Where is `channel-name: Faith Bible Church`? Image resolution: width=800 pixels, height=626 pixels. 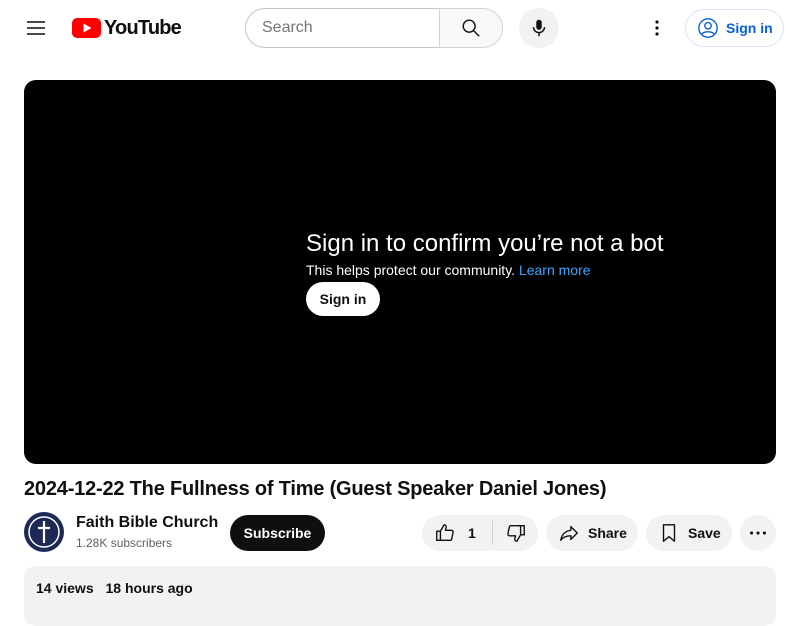 channel-name: Faith Bible Church is located at coordinates (147, 523).